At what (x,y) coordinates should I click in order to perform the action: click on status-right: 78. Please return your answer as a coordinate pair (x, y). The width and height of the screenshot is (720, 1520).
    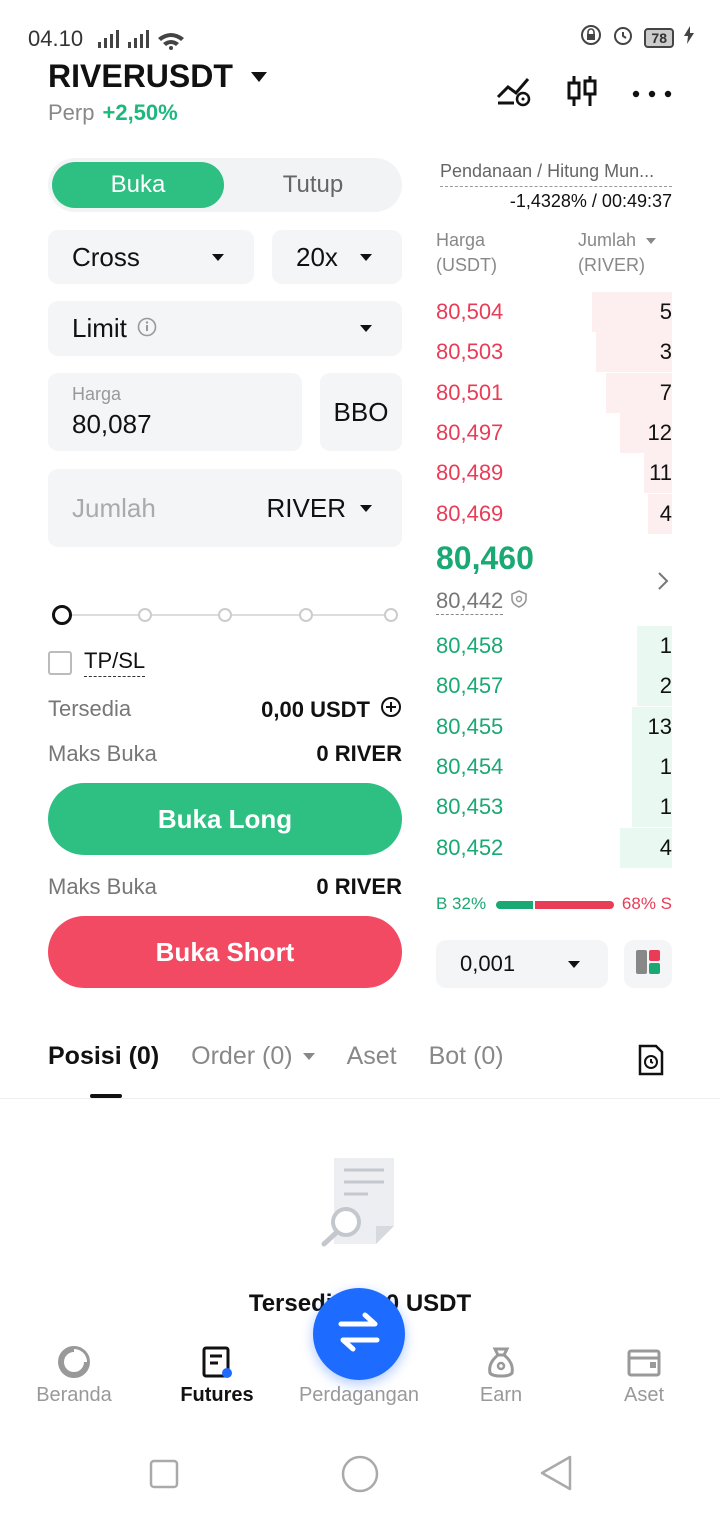
    Looking at the image, I should click on (637, 37).